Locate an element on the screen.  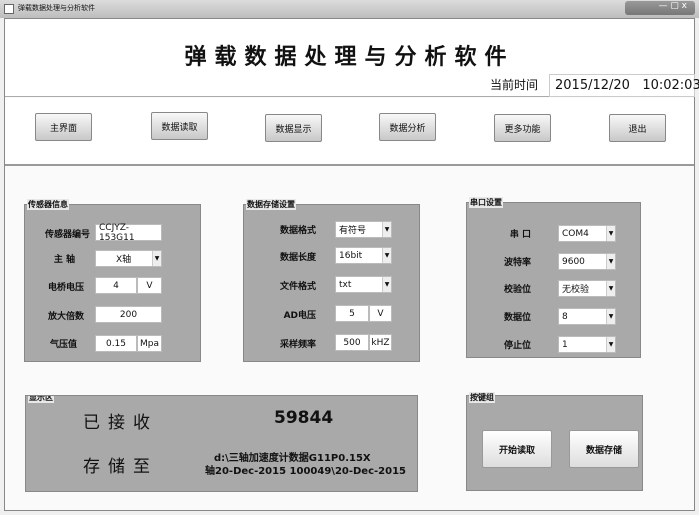
file-format-select: txt ▼ is located at coordinates (363, 284).